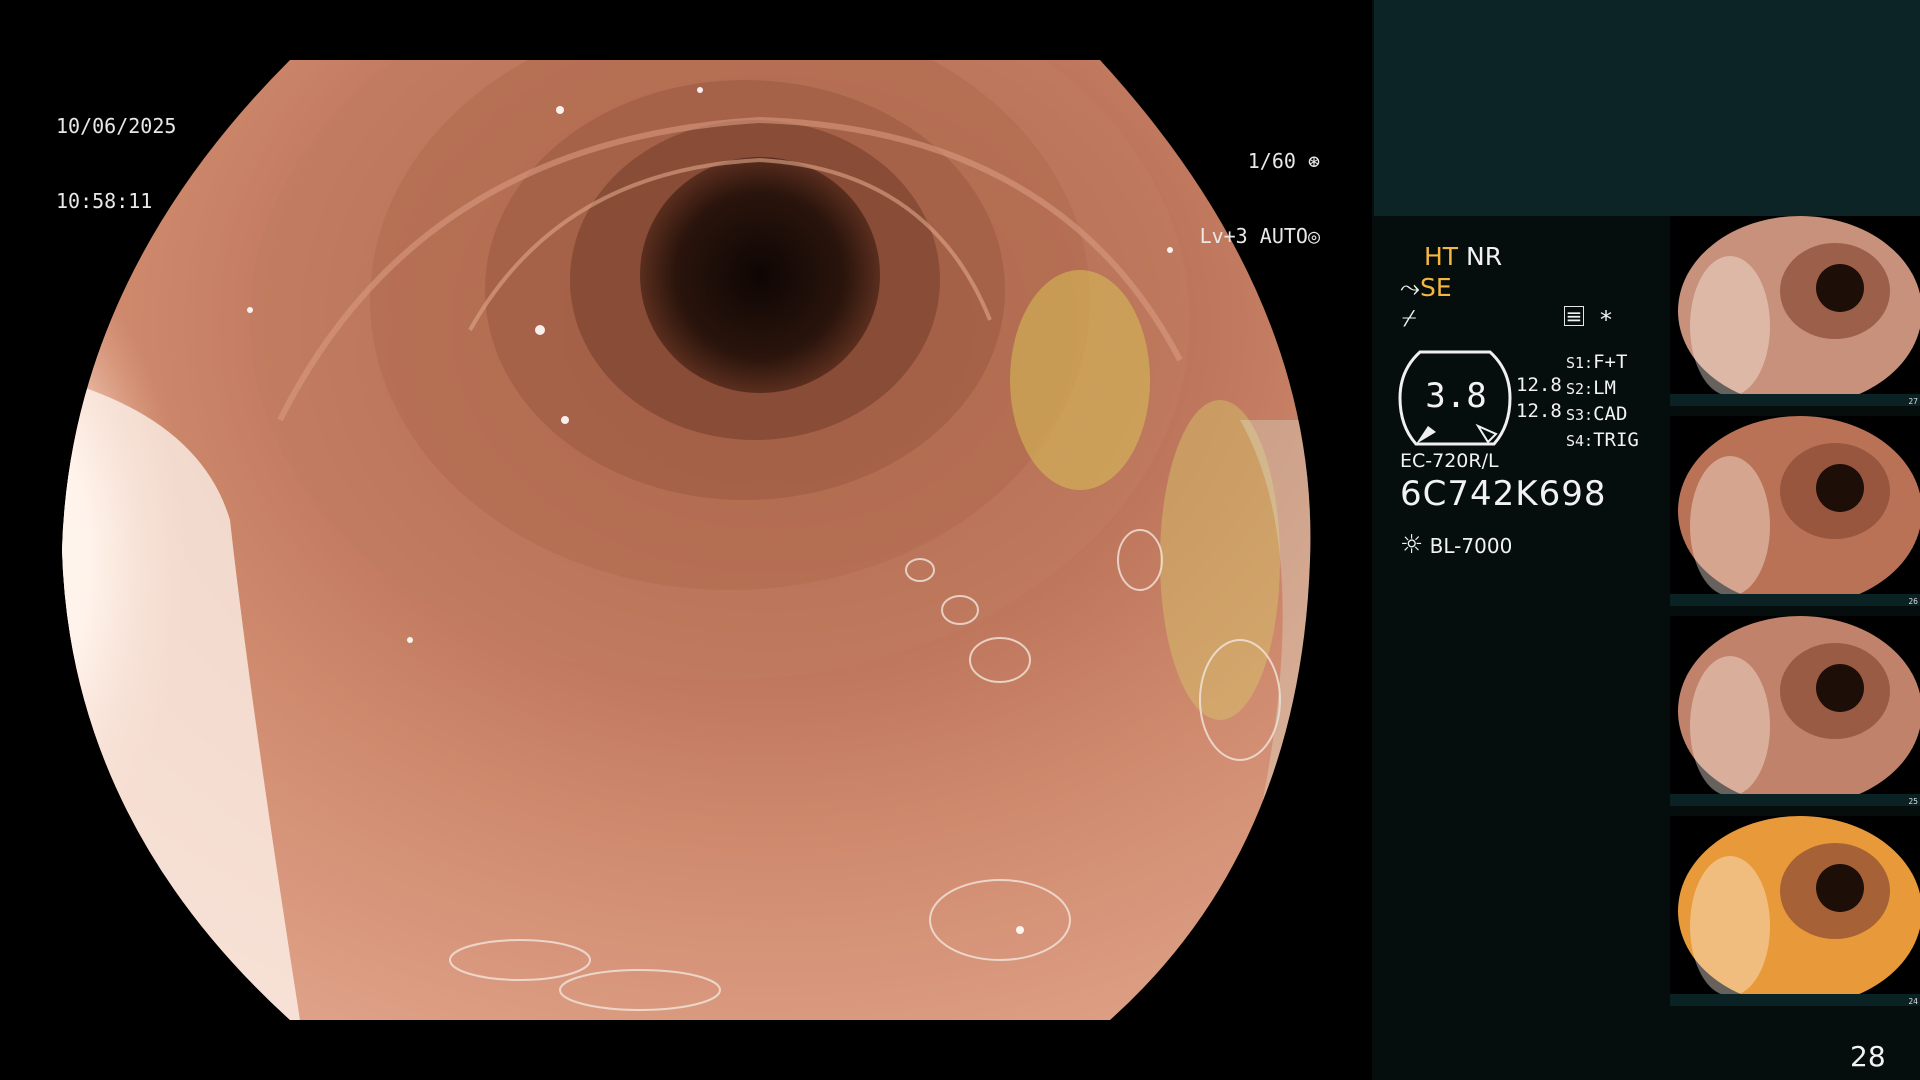 This screenshot has width=1920, height=1080. I want to click on gauge-value: 3.8, so click(1456, 396).